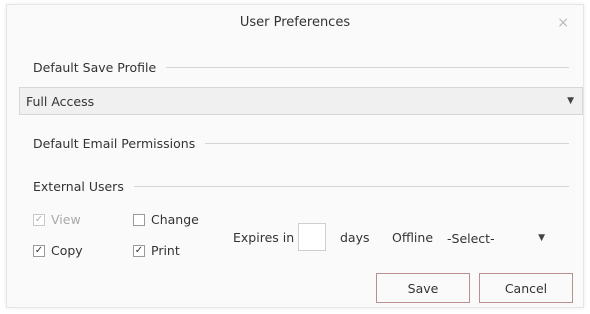  Describe the element at coordinates (526, 288) in the screenshot. I see `cancel-button: Cancel` at that location.